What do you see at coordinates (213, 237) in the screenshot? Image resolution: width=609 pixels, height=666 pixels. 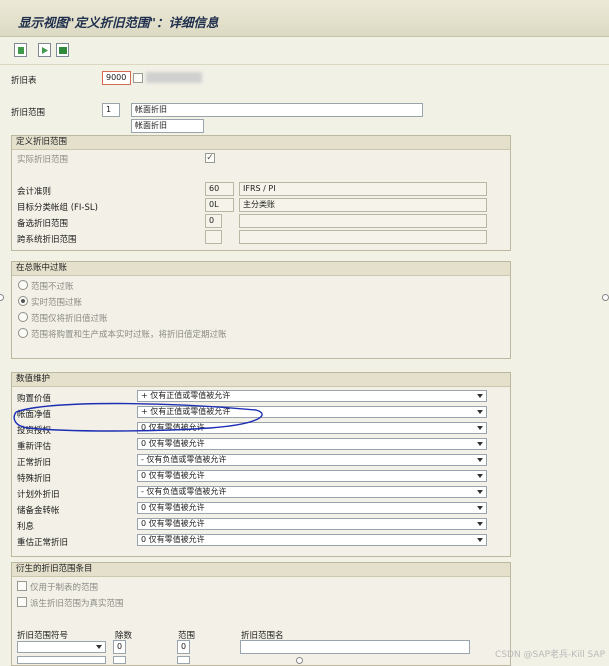 I see `cross-area-field` at bounding box center [213, 237].